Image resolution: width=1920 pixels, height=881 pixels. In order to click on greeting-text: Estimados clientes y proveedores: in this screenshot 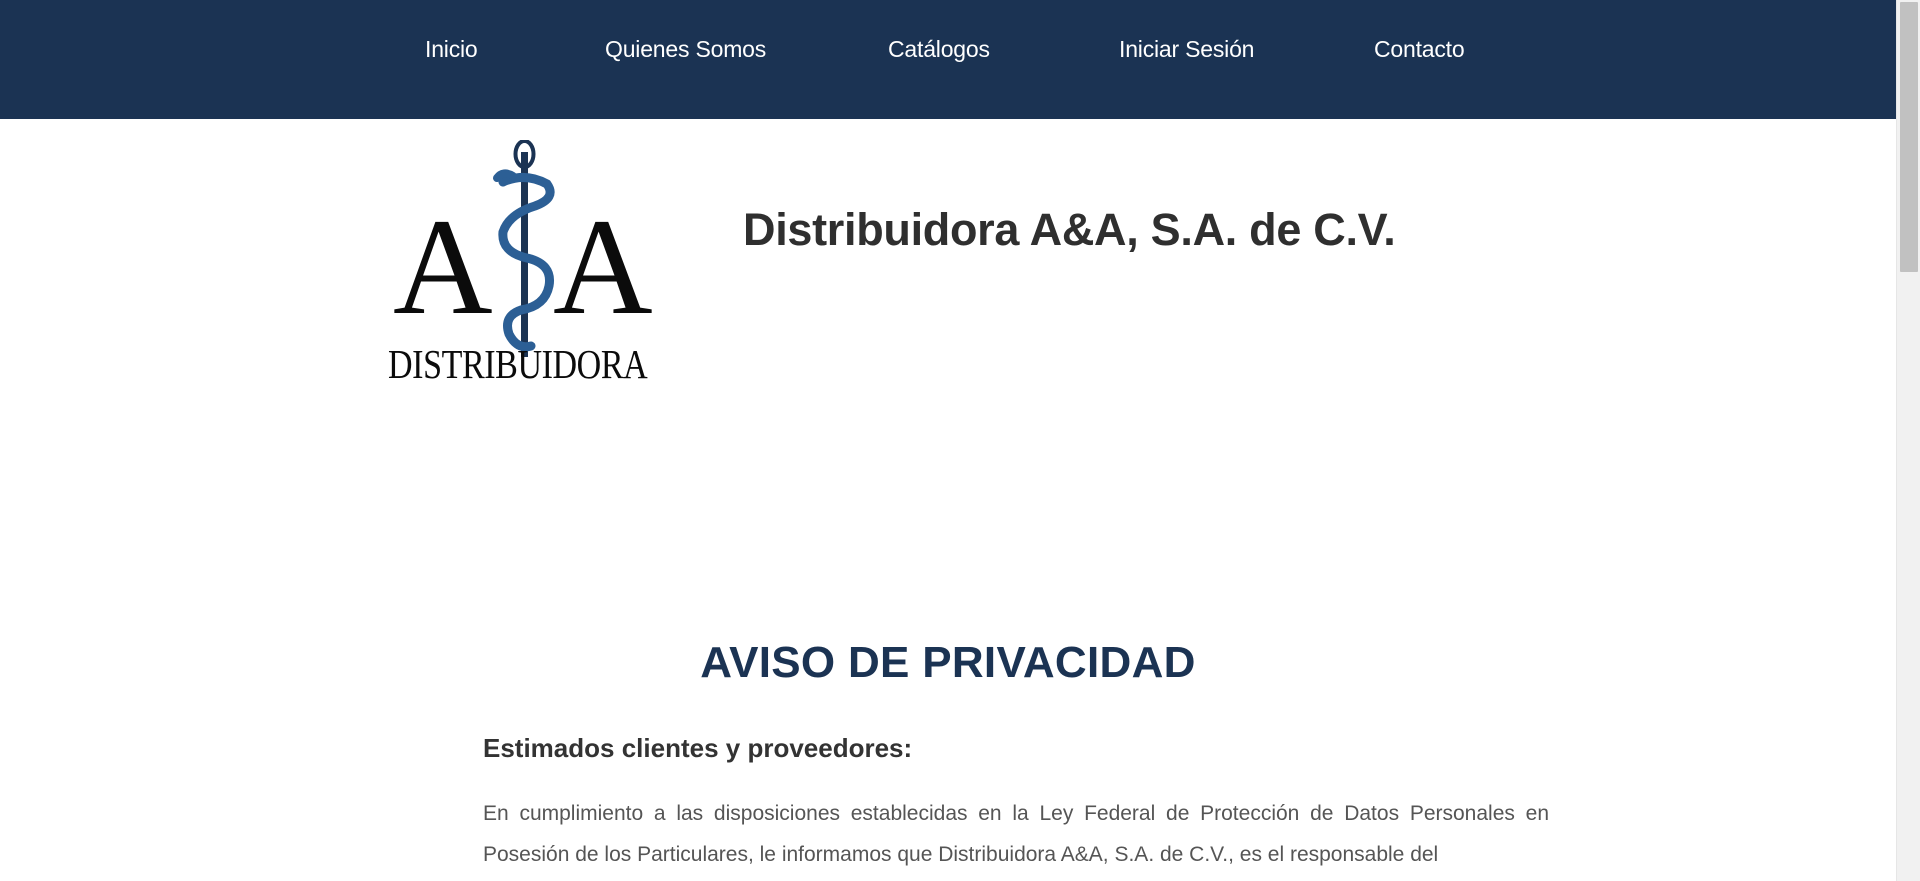, I will do `click(698, 748)`.